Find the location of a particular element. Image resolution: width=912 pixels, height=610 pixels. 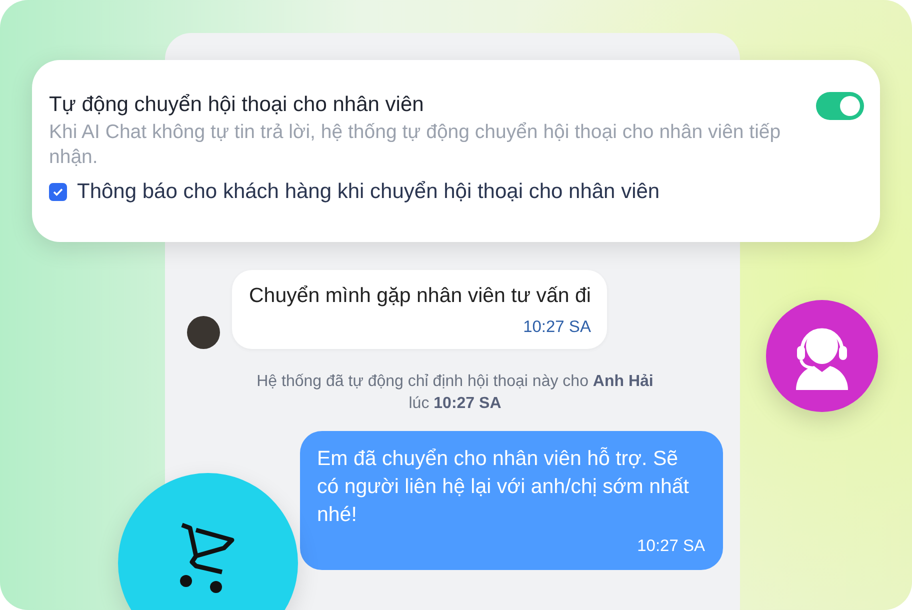

message-text: Chuyển mình gặp nhân viên tư vấn đi is located at coordinates (420, 296).